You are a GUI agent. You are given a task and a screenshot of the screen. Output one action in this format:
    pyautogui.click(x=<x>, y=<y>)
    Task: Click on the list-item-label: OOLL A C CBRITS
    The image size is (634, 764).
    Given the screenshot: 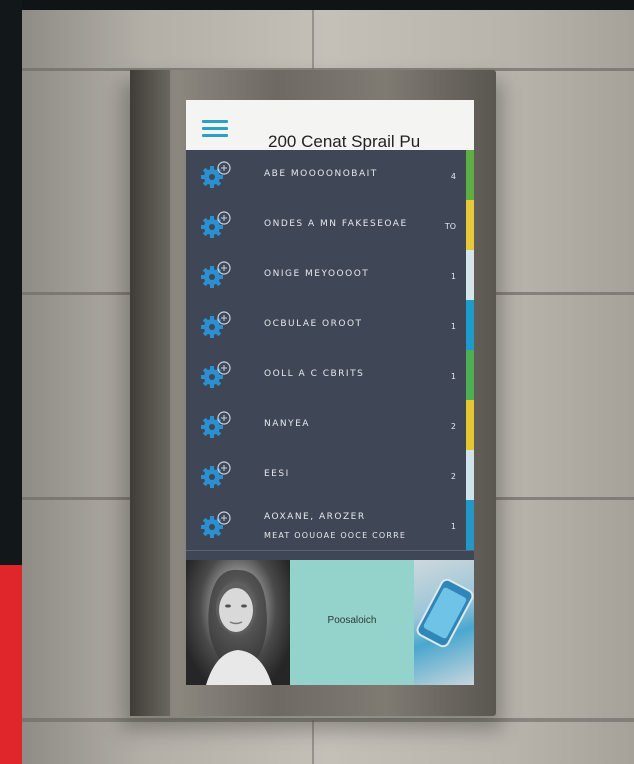 What is the action you would take?
    pyautogui.click(x=314, y=374)
    